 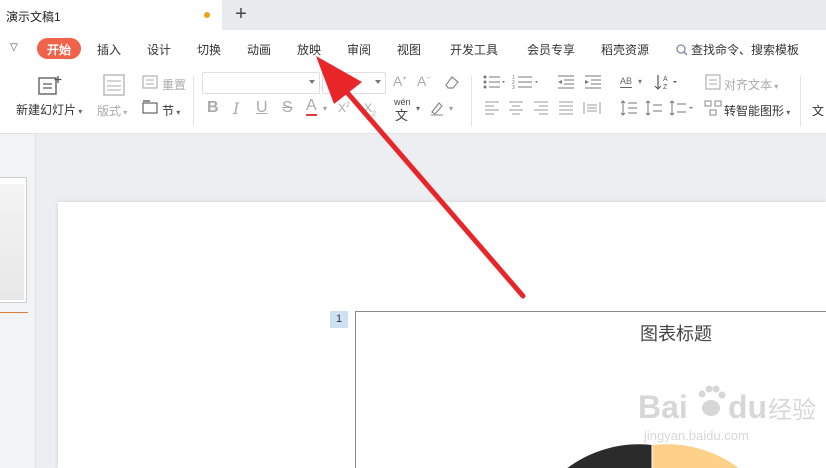 What do you see at coordinates (150, 107) in the screenshot?
I see `section-icon` at bounding box center [150, 107].